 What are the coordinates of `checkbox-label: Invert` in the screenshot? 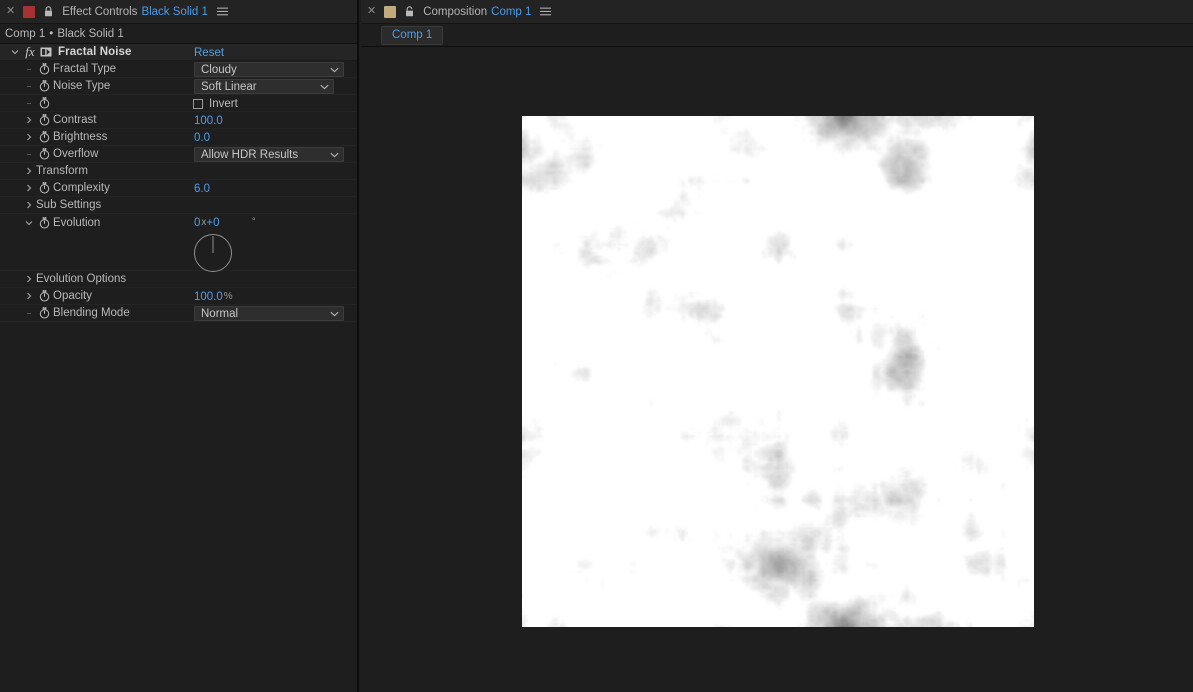 It's located at (223, 103).